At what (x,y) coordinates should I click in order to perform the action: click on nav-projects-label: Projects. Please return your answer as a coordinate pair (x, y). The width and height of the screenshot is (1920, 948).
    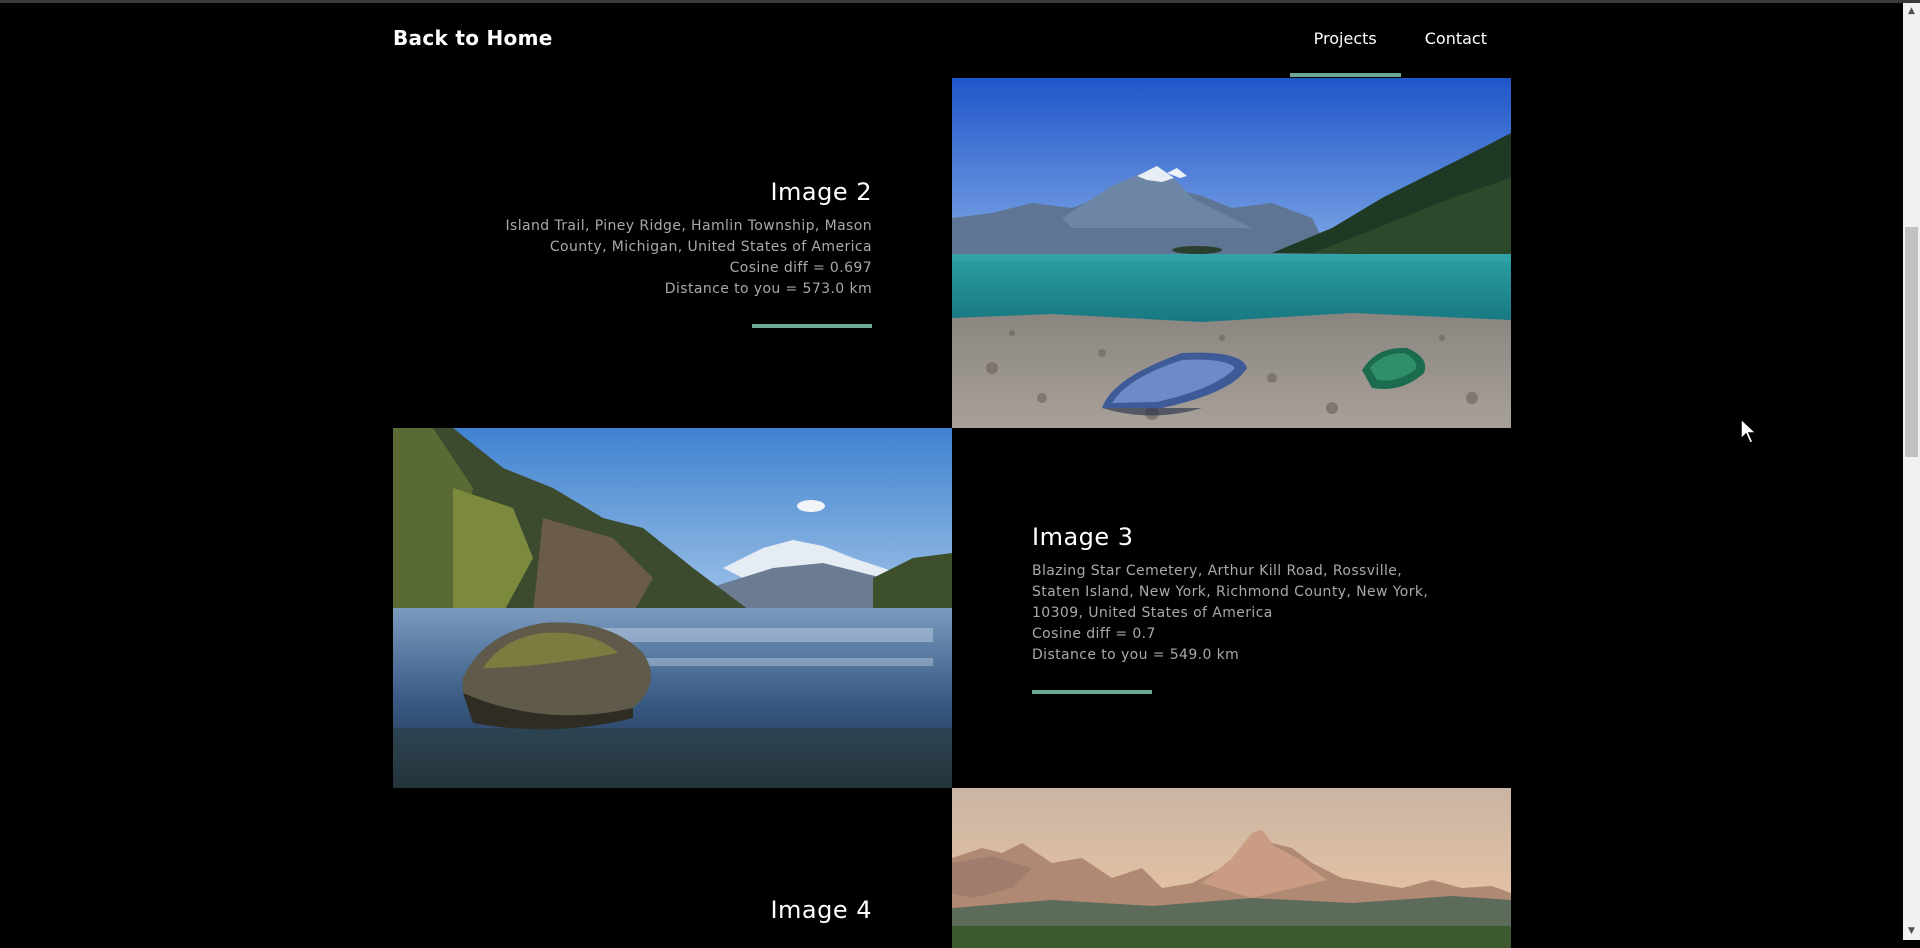
    Looking at the image, I should click on (1345, 38).